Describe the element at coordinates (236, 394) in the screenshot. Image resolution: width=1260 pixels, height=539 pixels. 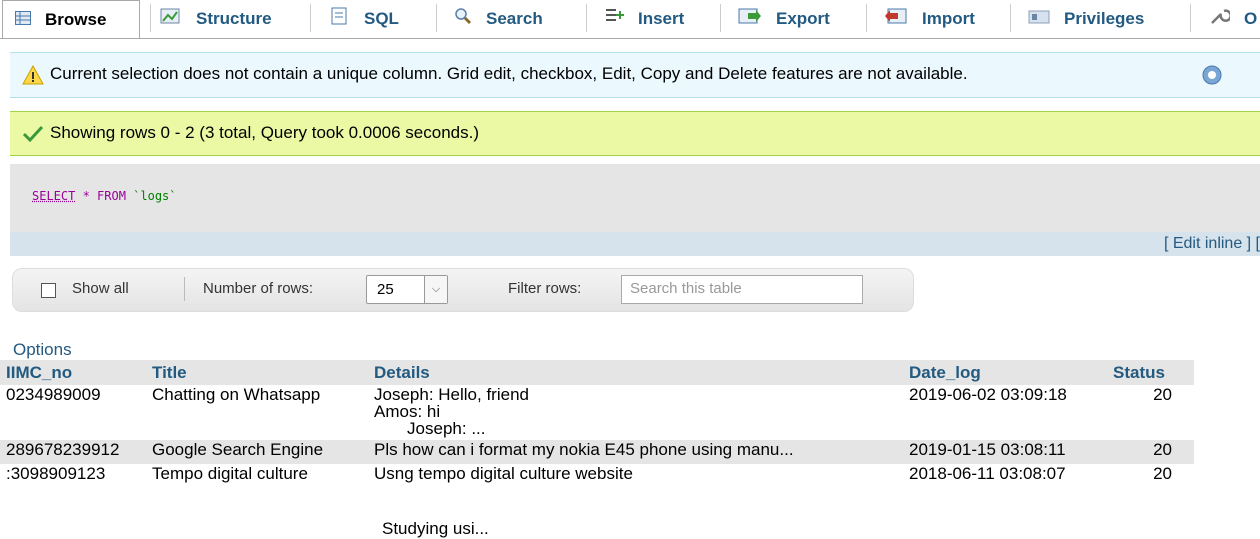
I see `cell-title: Chatting on Whatsapp` at that location.